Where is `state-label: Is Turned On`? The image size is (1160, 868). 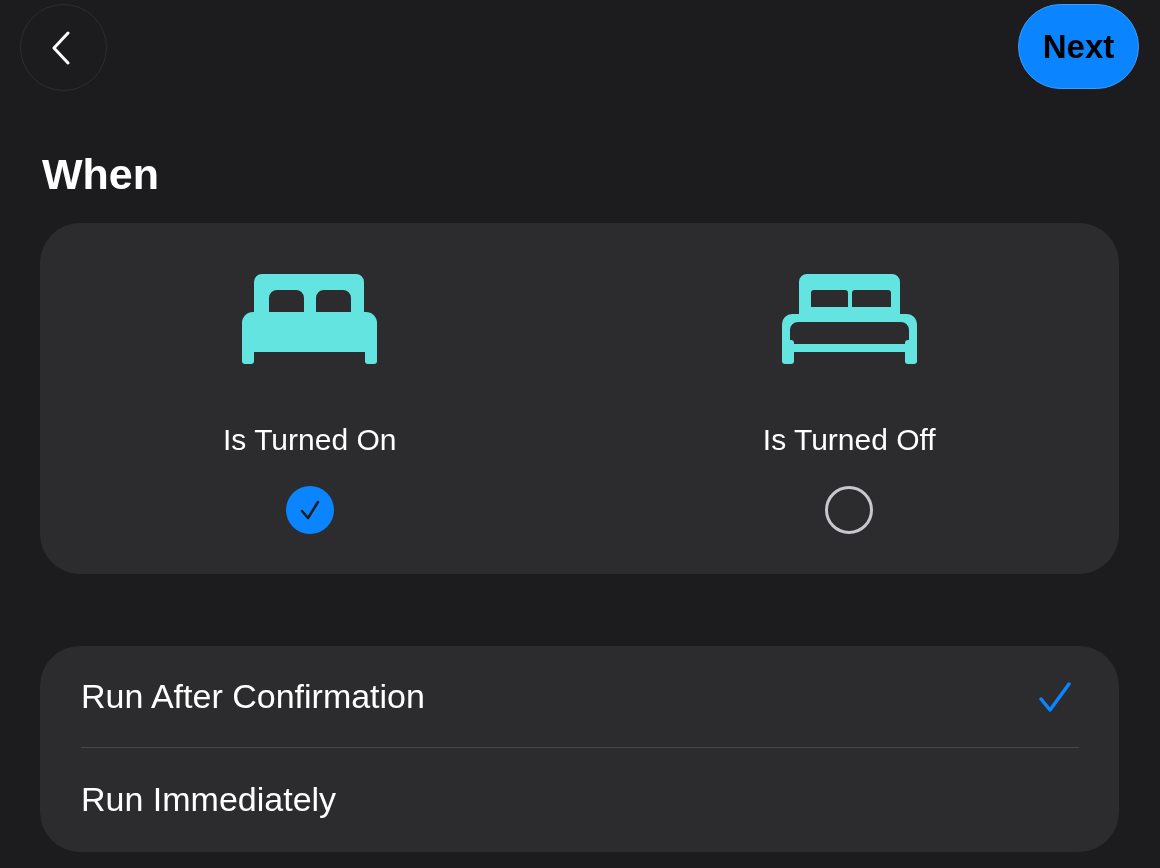
state-label: Is Turned On is located at coordinates (310, 440).